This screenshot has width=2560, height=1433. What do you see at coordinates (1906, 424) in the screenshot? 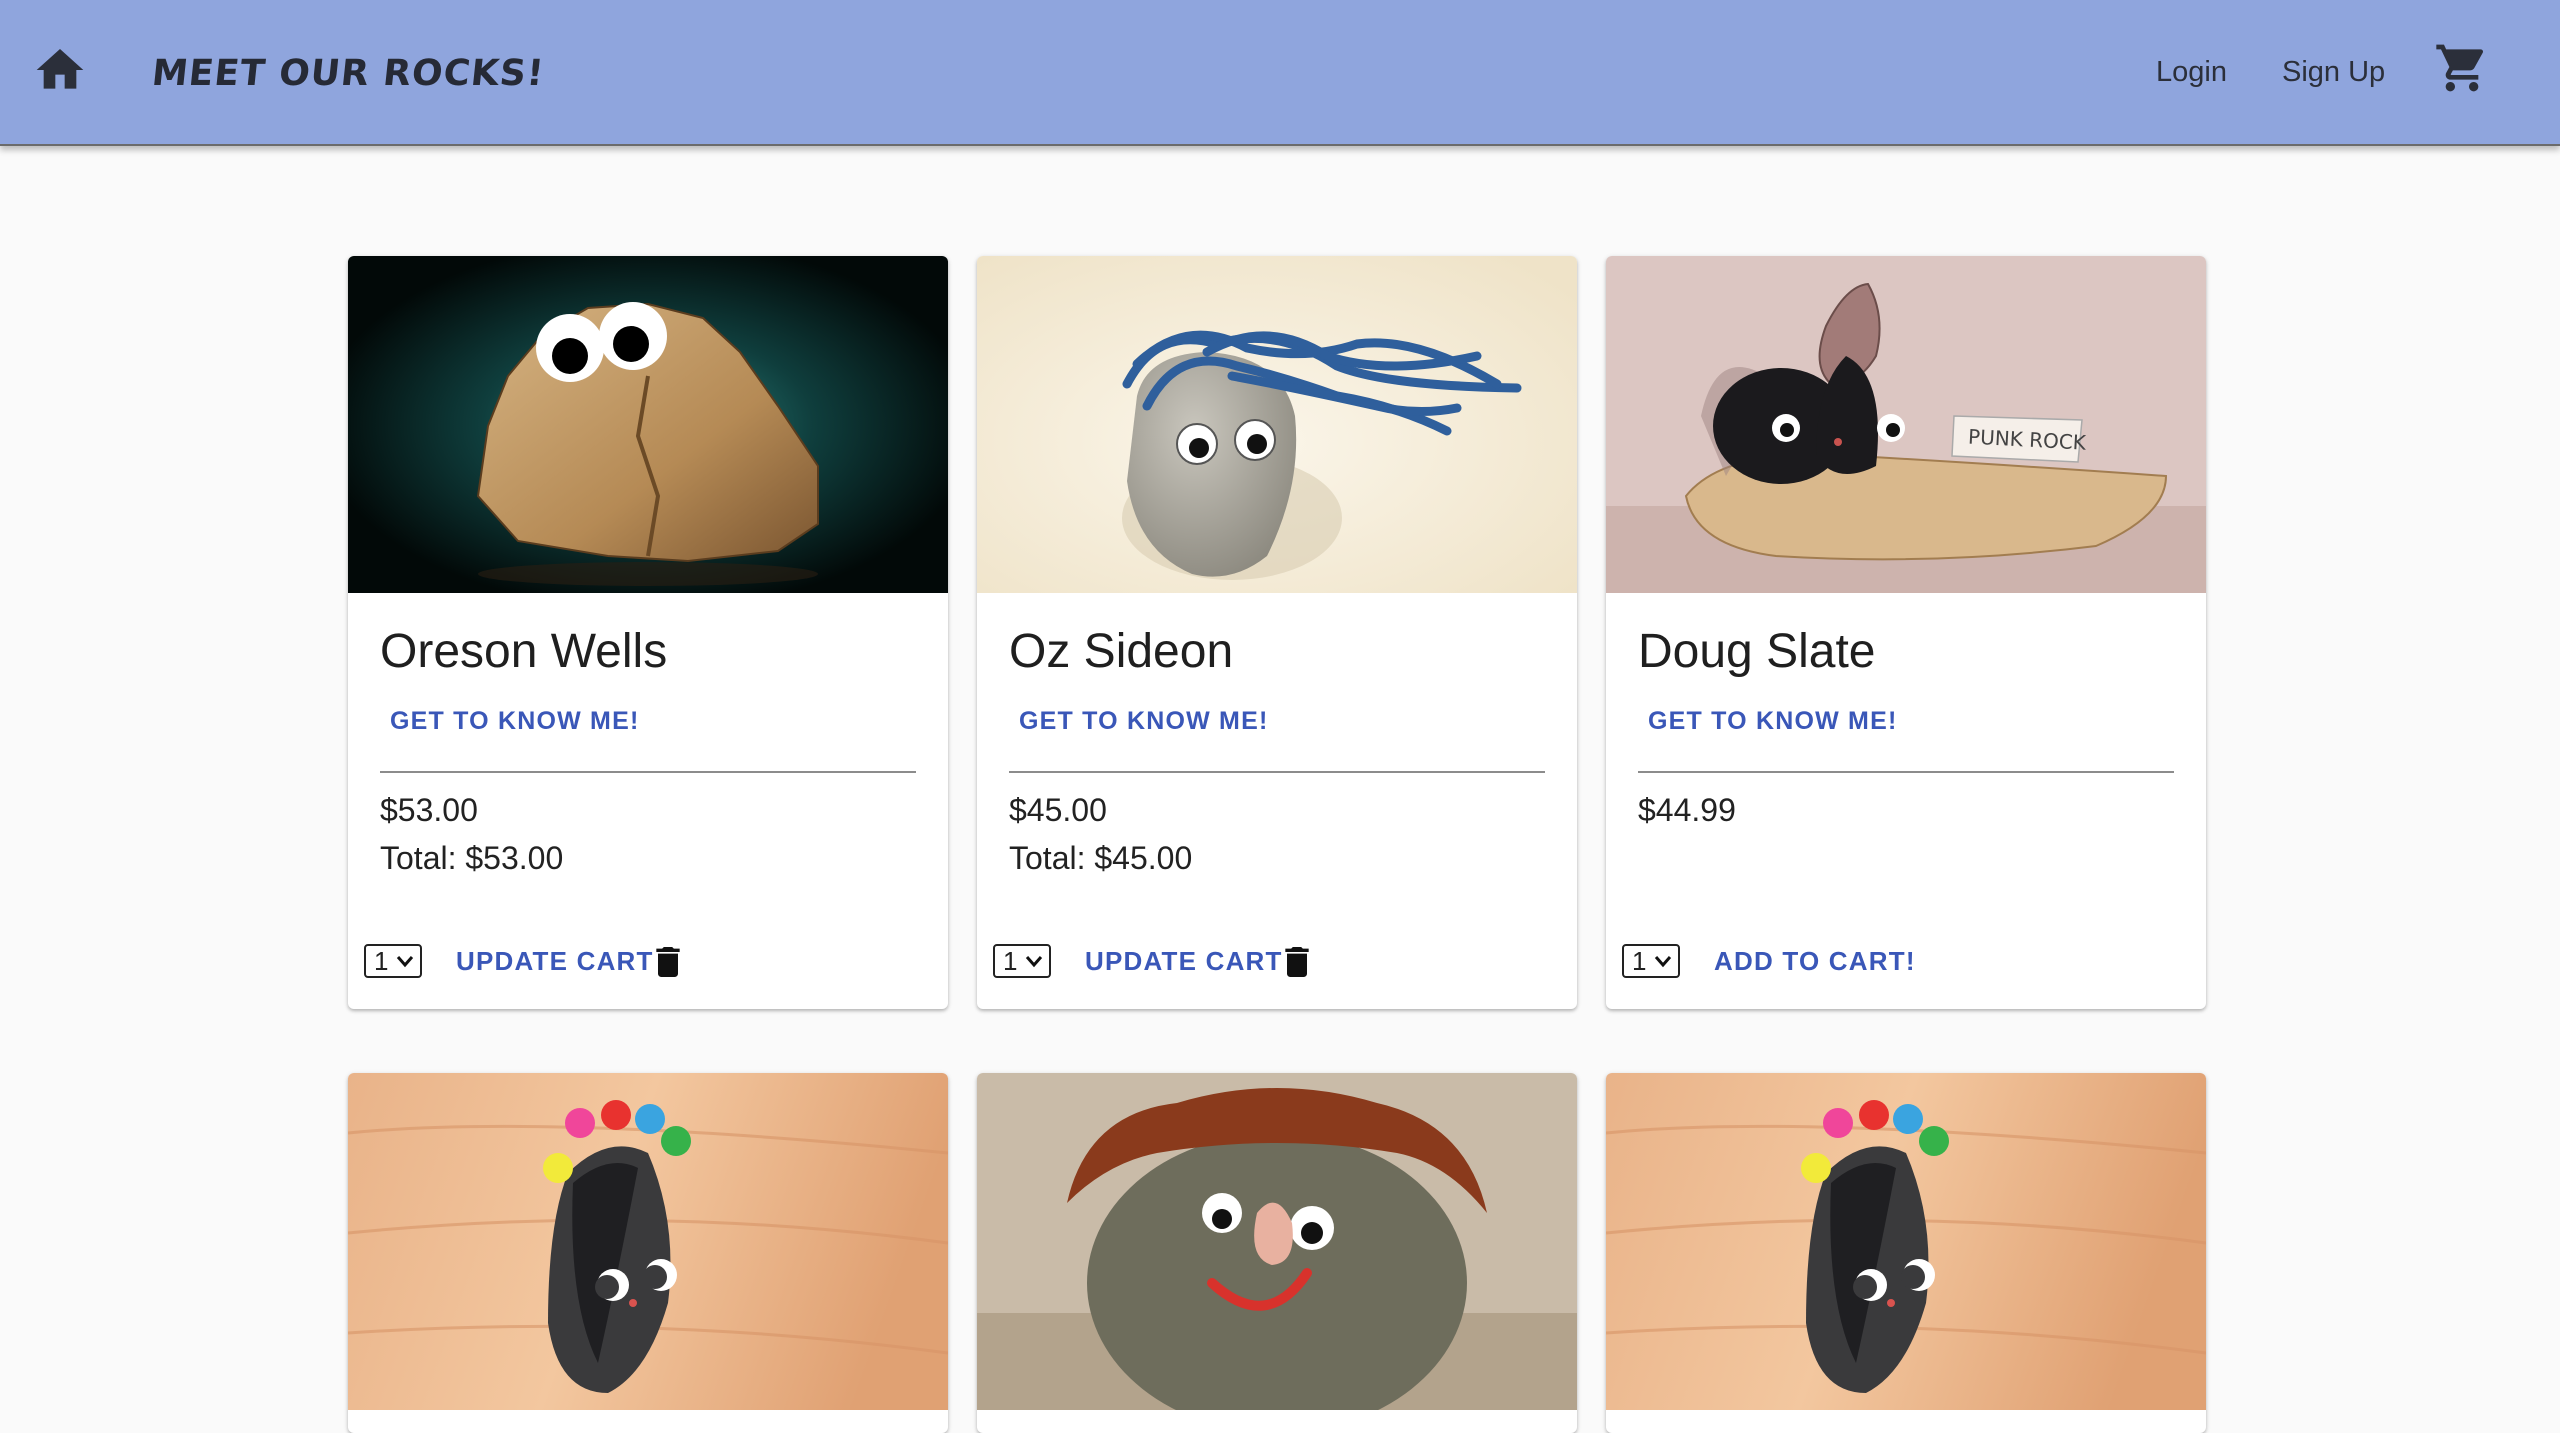
I see `product-image: PUNK ROCK` at bounding box center [1906, 424].